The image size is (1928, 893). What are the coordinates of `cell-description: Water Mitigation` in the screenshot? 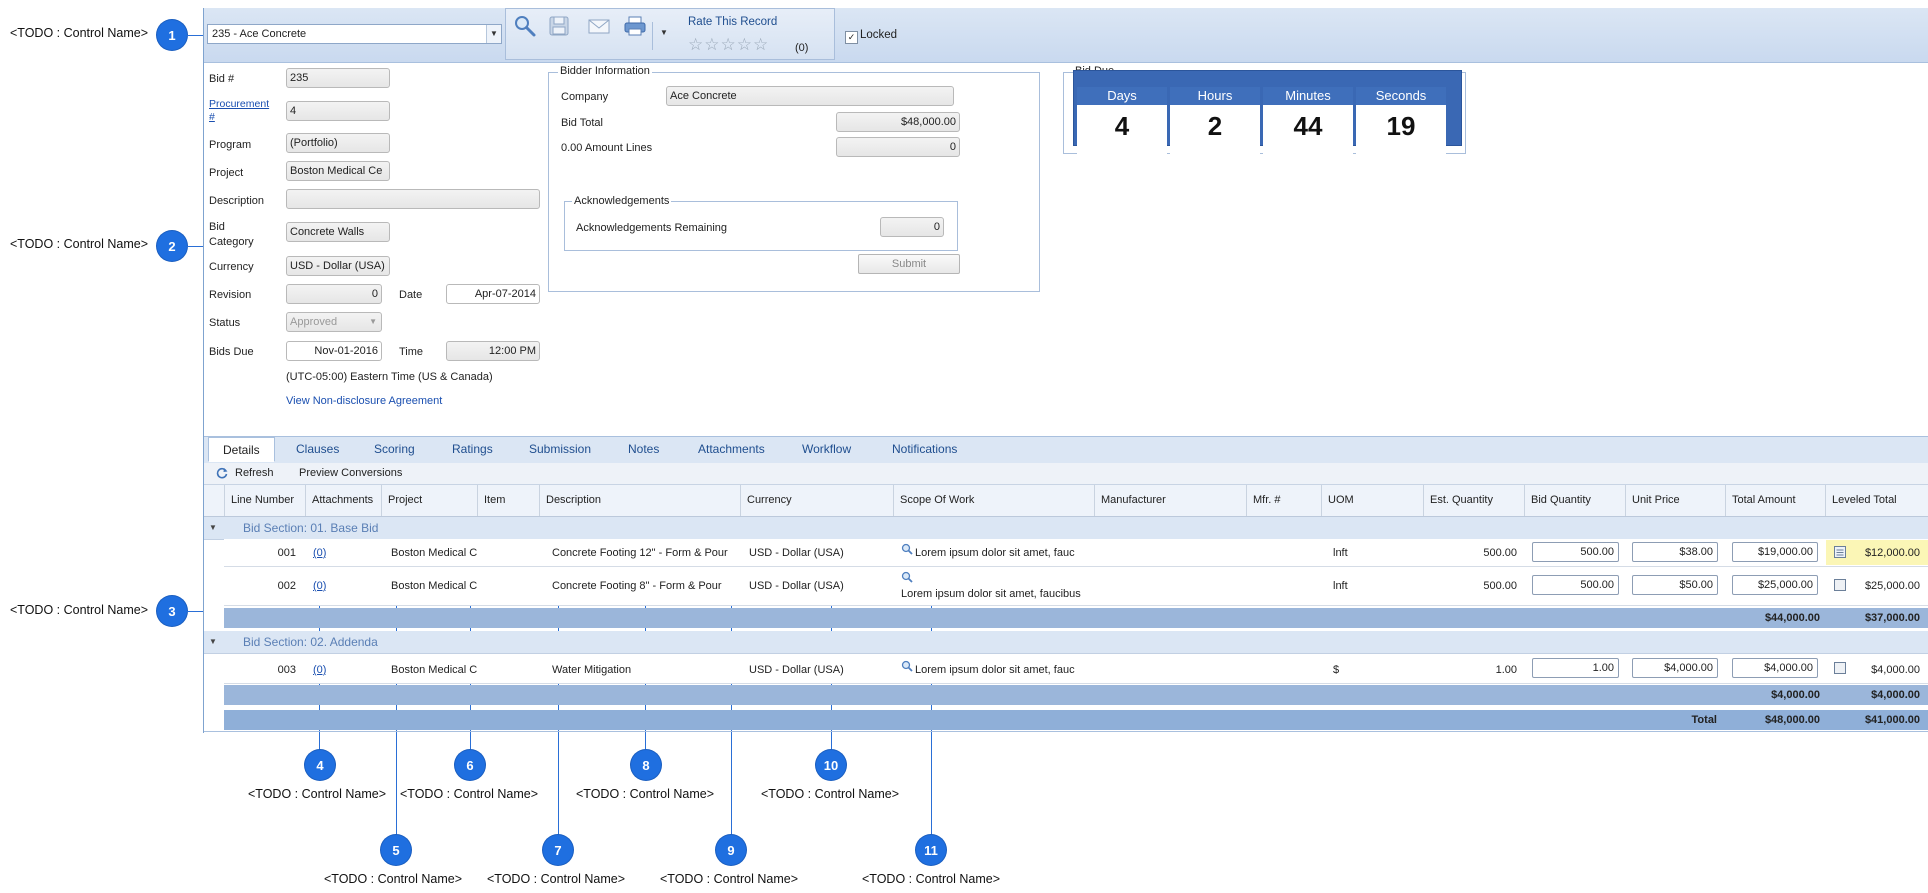 It's located at (592, 670).